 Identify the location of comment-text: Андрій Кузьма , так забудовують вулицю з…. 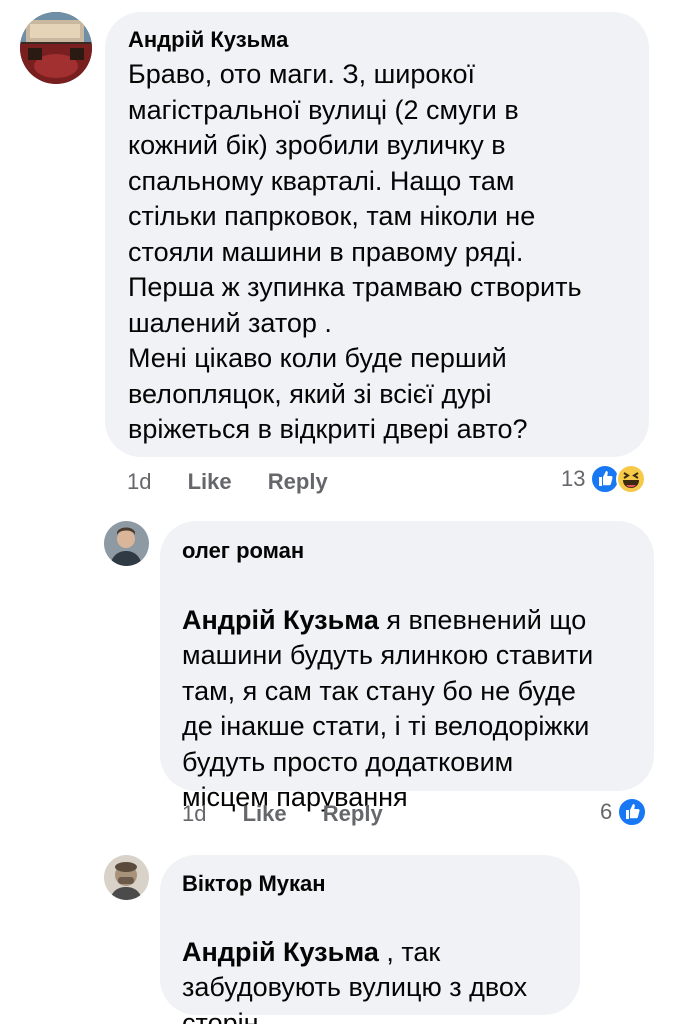
(377, 961).